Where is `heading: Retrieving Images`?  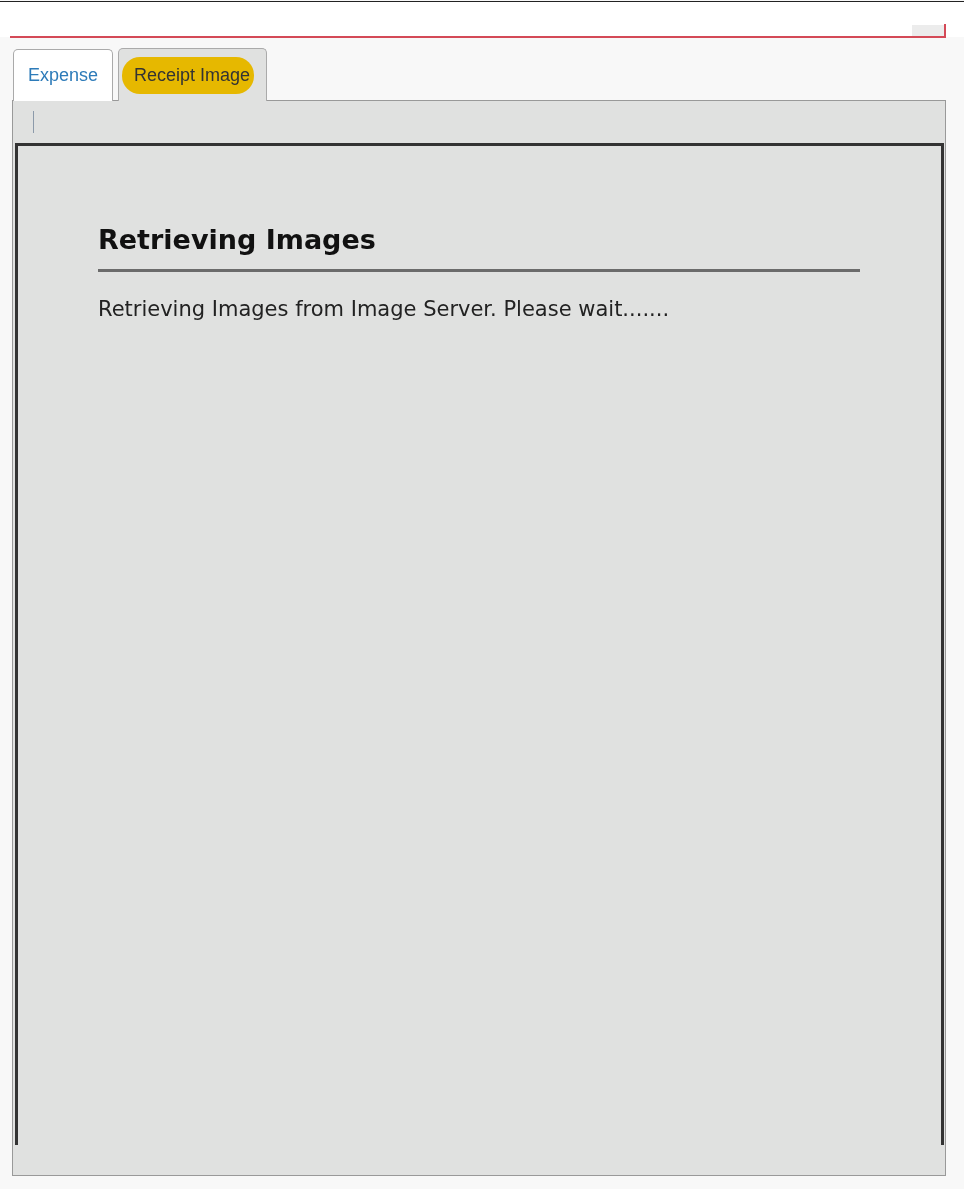
heading: Retrieving Images is located at coordinates (479, 248).